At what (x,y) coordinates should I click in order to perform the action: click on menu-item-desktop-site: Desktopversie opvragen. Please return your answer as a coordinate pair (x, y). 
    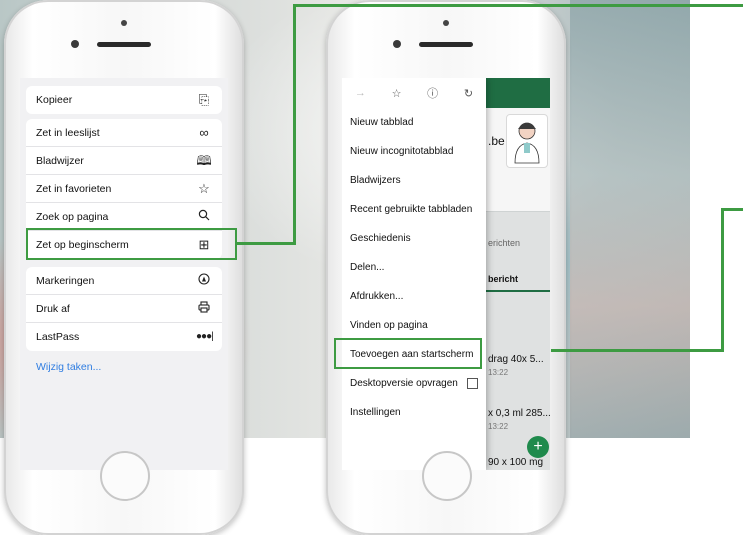
    Looking at the image, I should click on (414, 383).